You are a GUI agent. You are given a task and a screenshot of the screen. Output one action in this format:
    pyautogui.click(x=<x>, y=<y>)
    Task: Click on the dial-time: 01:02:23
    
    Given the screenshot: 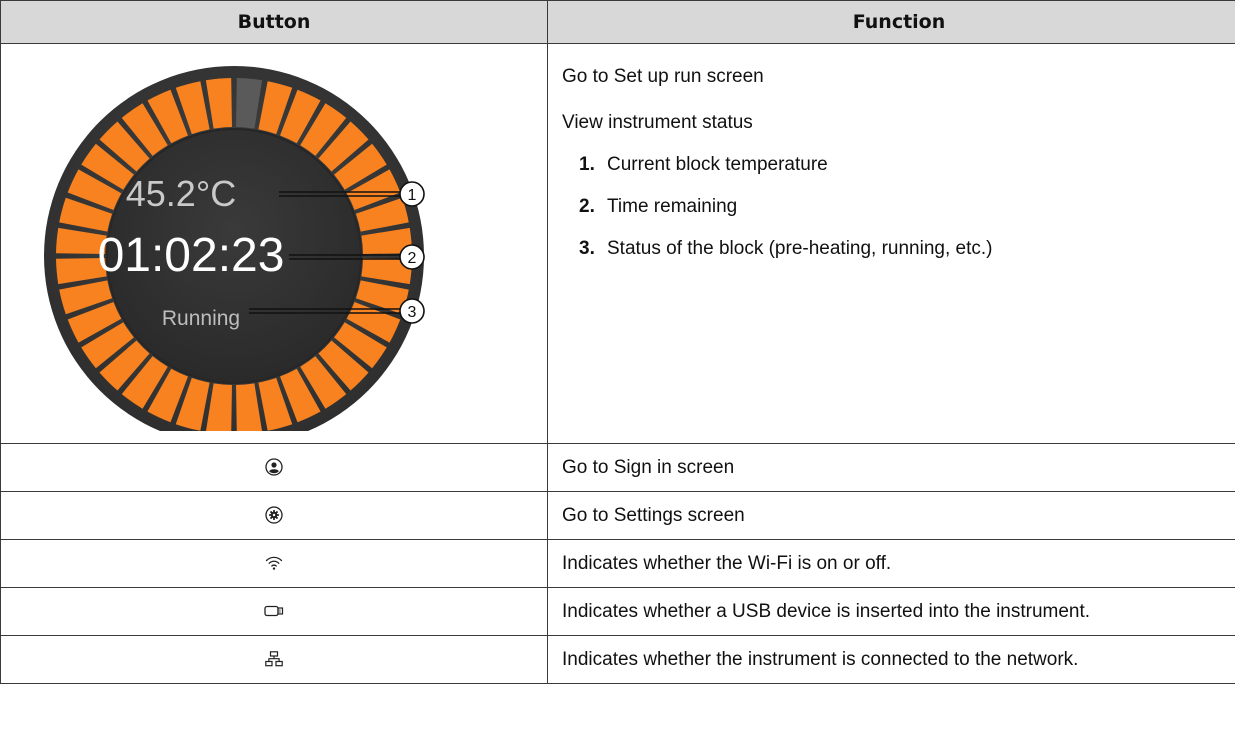 What is the action you would take?
    pyautogui.click(x=191, y=255)
    